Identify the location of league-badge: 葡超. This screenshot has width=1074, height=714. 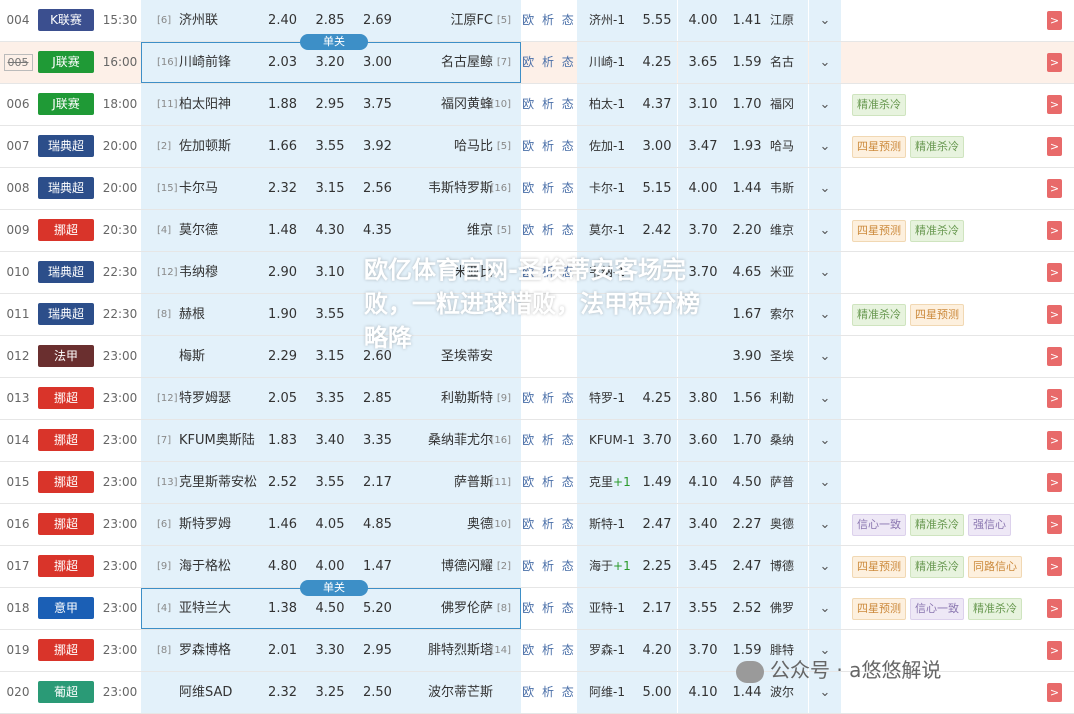
(66, 692).